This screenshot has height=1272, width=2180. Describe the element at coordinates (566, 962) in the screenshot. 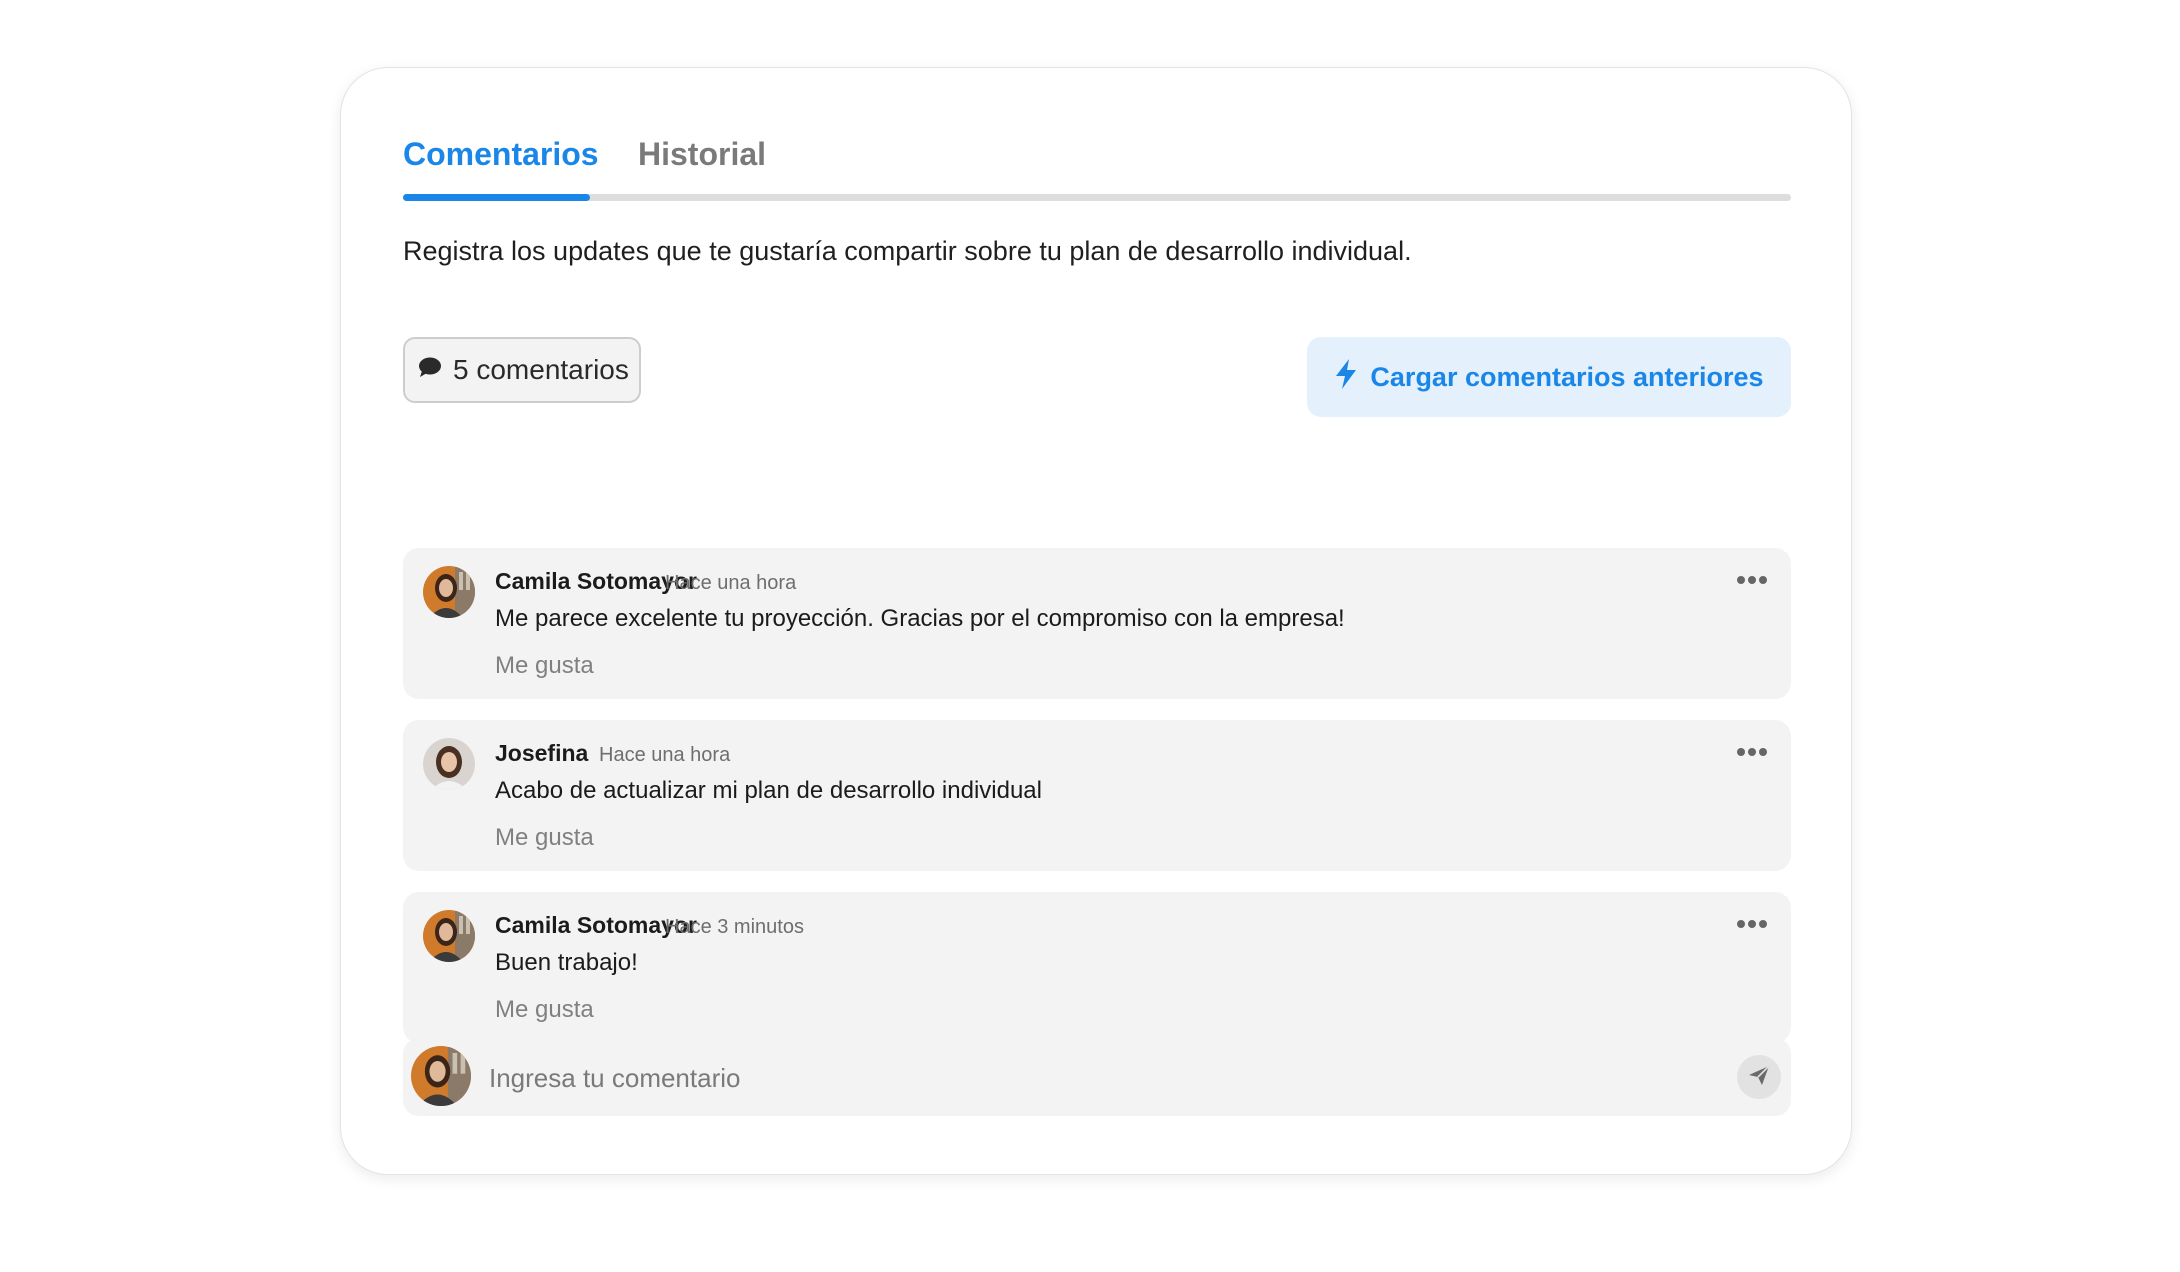

I see `comment-text: Buen trabajo!` at that location.